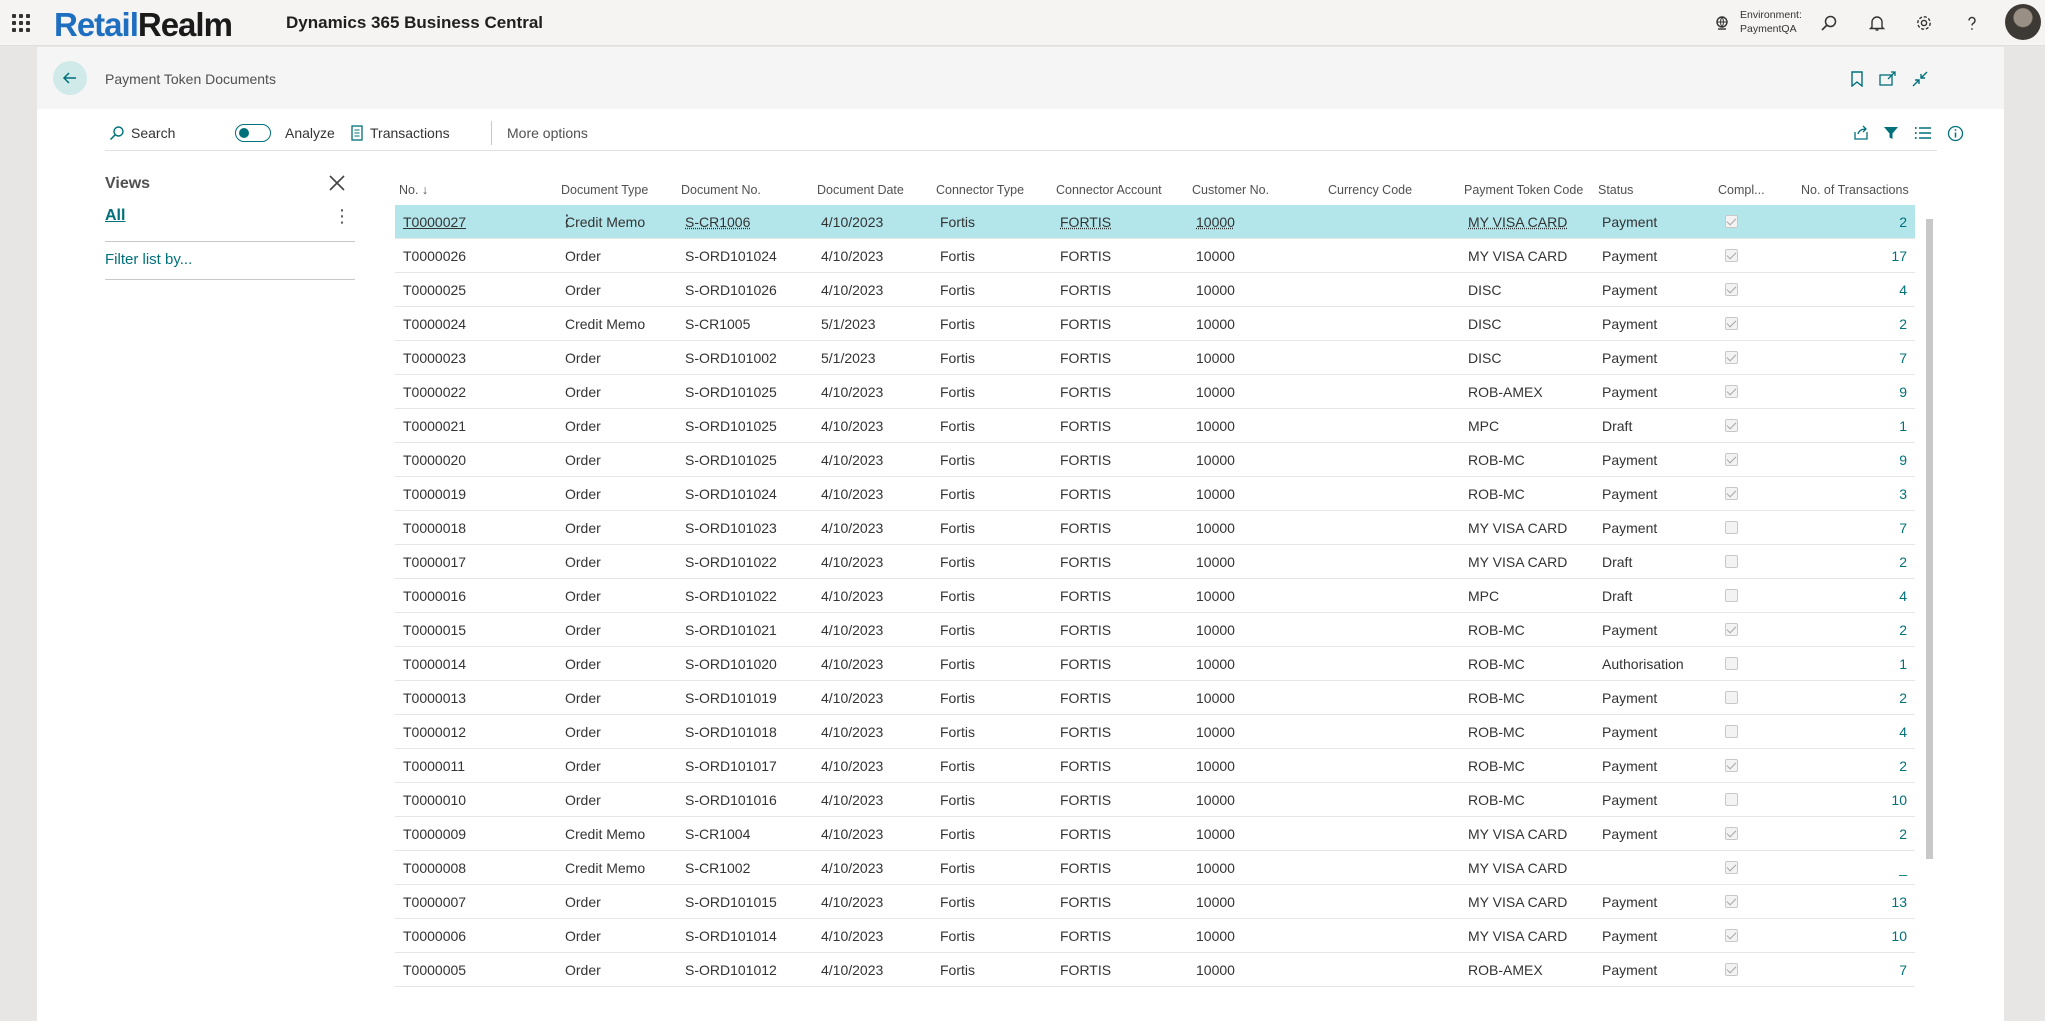  What do you see at coordinates (434, 698) in the screenshot?
I see `cell-no: T0000013` at bounding box center [434, 698].